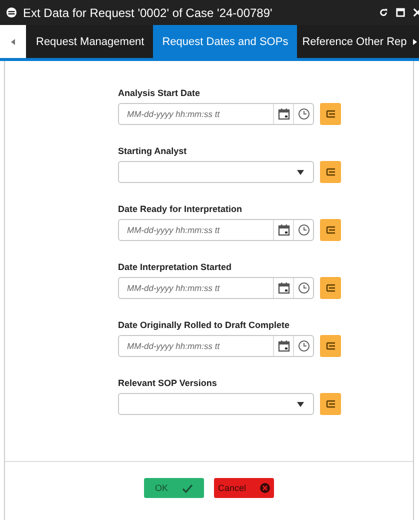  I want to click on field-label: Date Ready for Interpretation, so click(181, 210).